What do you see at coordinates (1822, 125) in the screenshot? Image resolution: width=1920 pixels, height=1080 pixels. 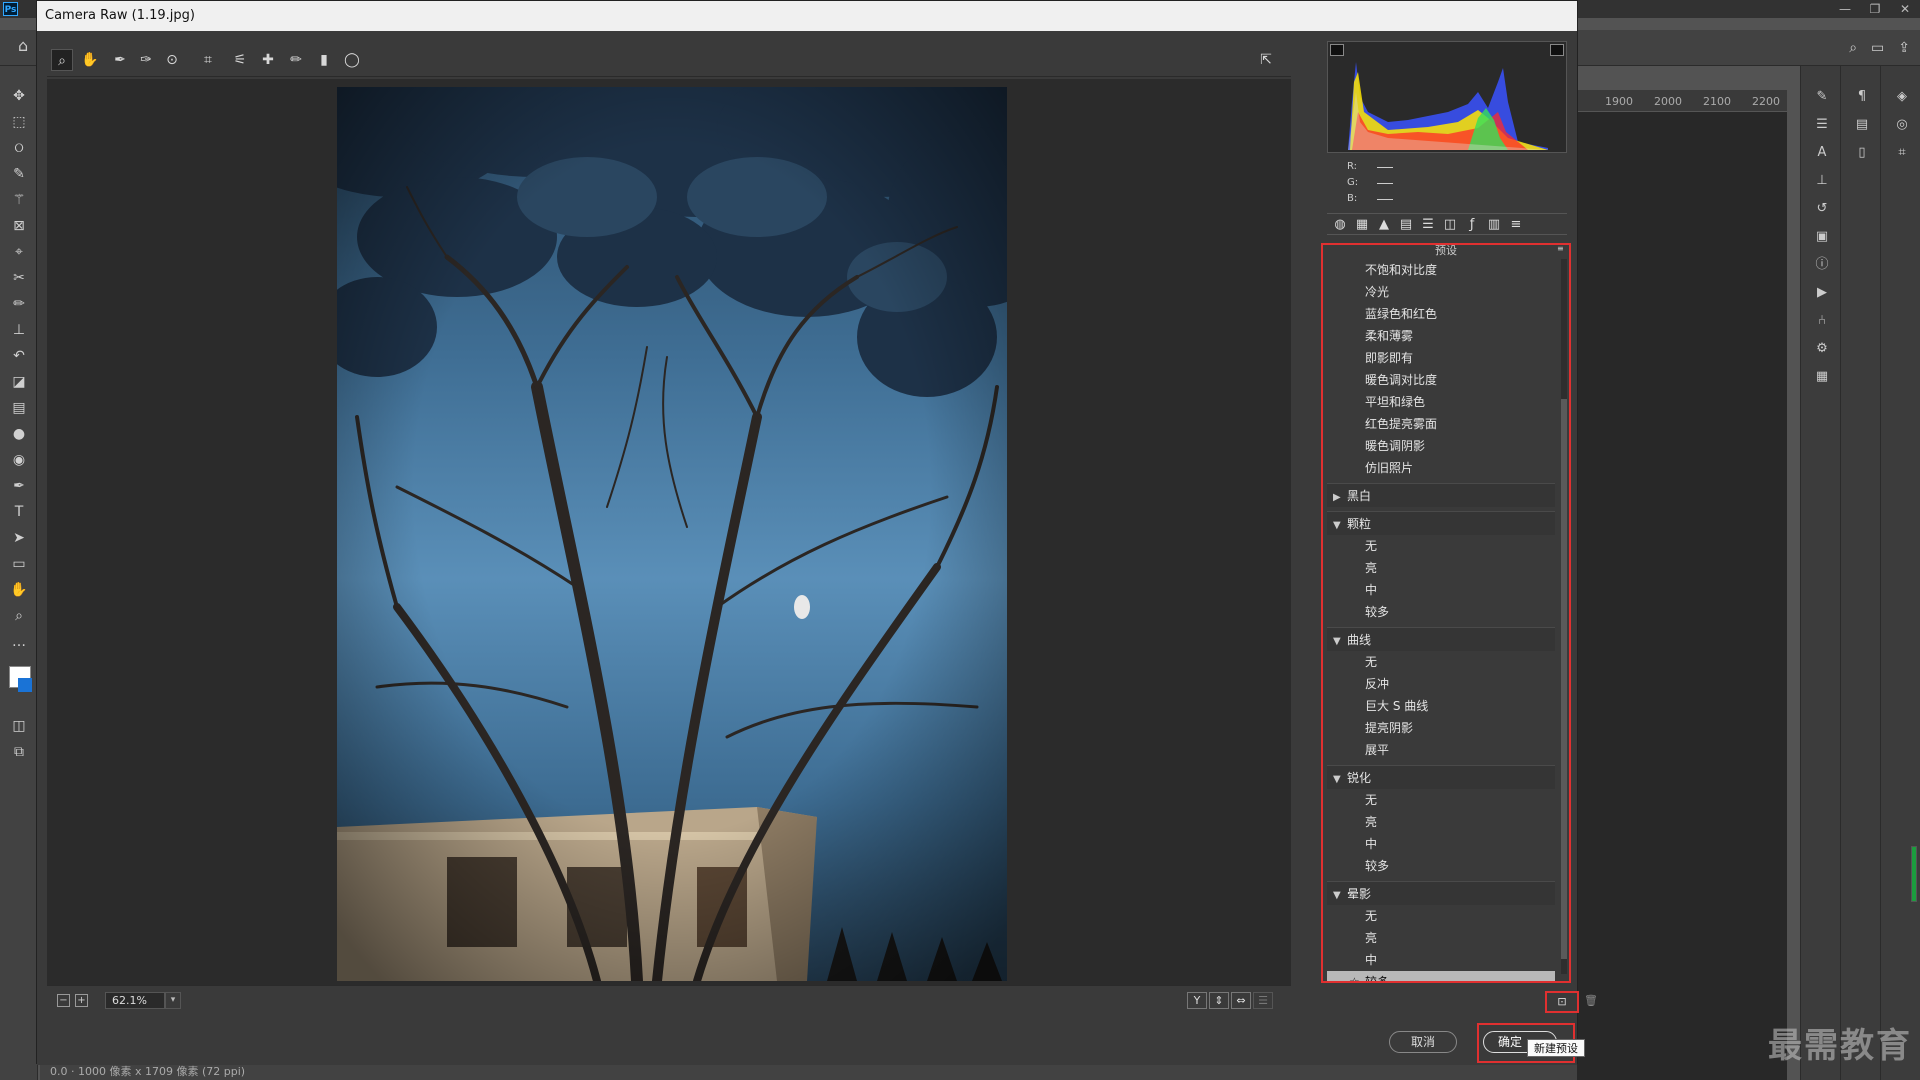 I see `adjustments-icon: ☰` at bounding box center [1822, 125].